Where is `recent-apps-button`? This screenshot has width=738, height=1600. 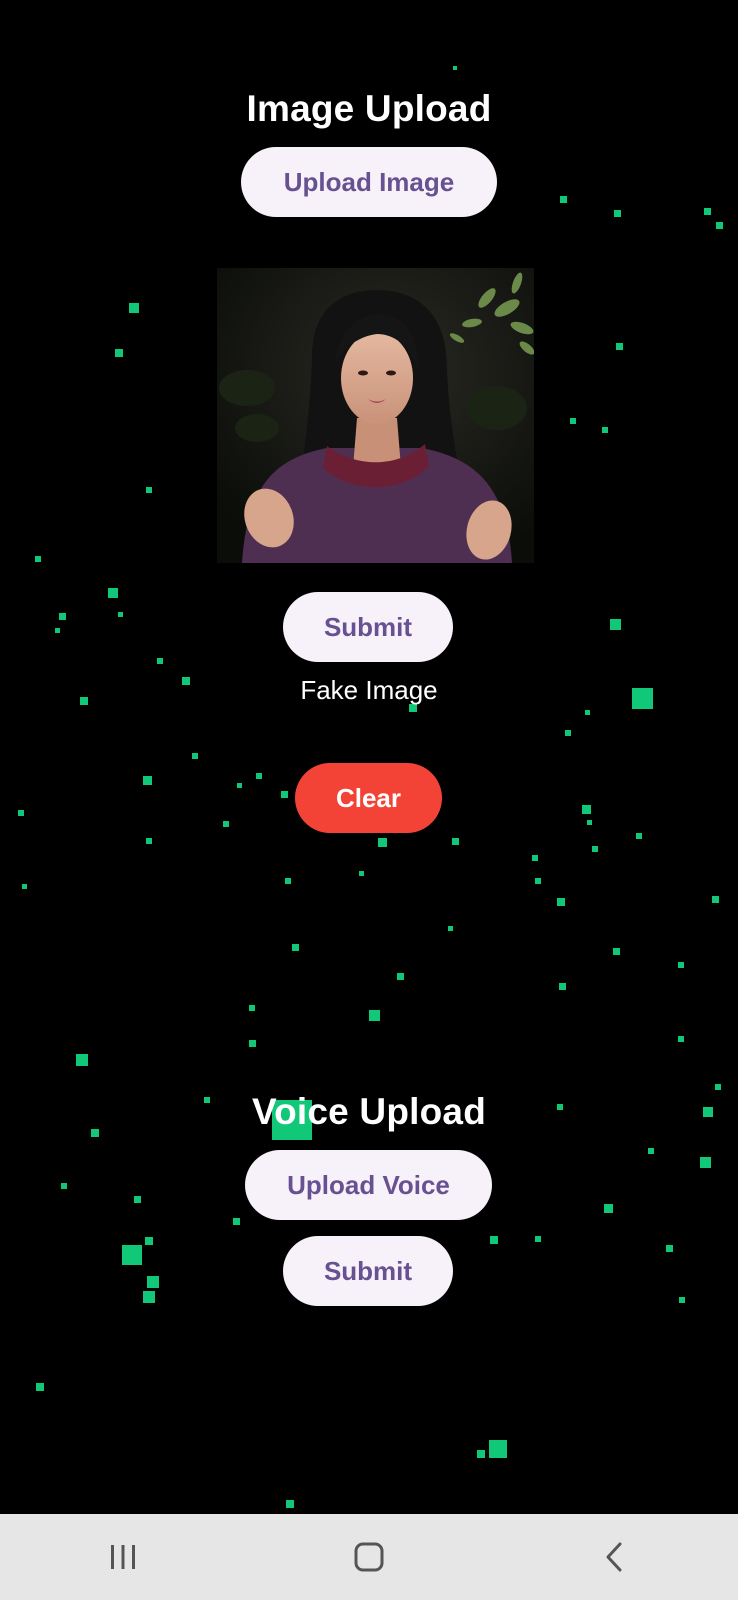 recent-apps-button is located at coordinates (123, 1557).